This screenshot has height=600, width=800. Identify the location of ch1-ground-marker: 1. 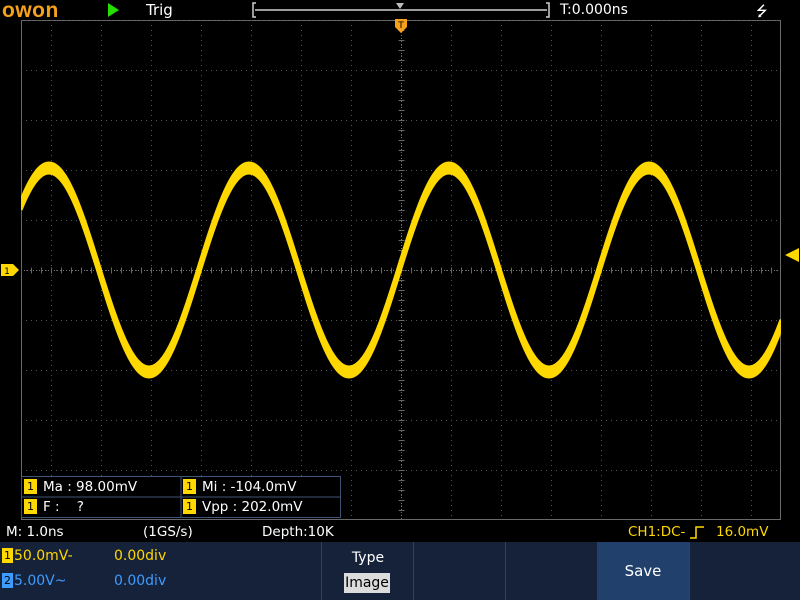
(10, 270).